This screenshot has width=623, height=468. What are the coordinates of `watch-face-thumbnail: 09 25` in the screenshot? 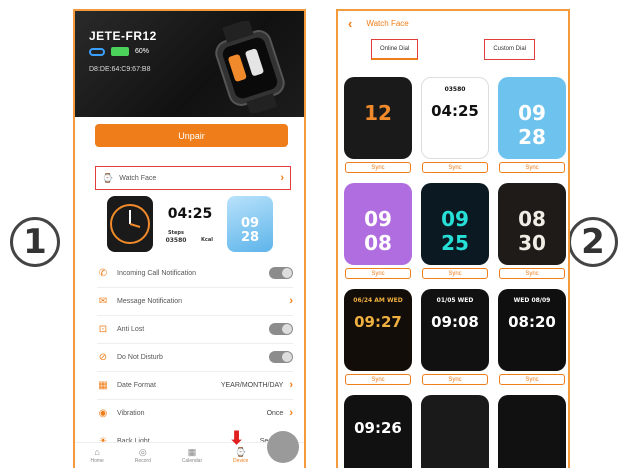 It's located at (455, 224).